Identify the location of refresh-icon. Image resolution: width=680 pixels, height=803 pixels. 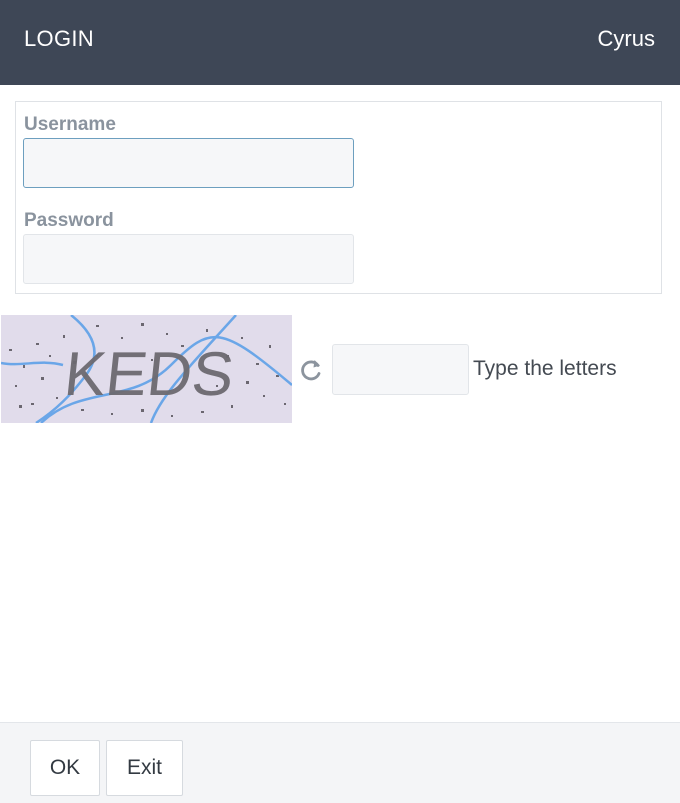
(311, 370).